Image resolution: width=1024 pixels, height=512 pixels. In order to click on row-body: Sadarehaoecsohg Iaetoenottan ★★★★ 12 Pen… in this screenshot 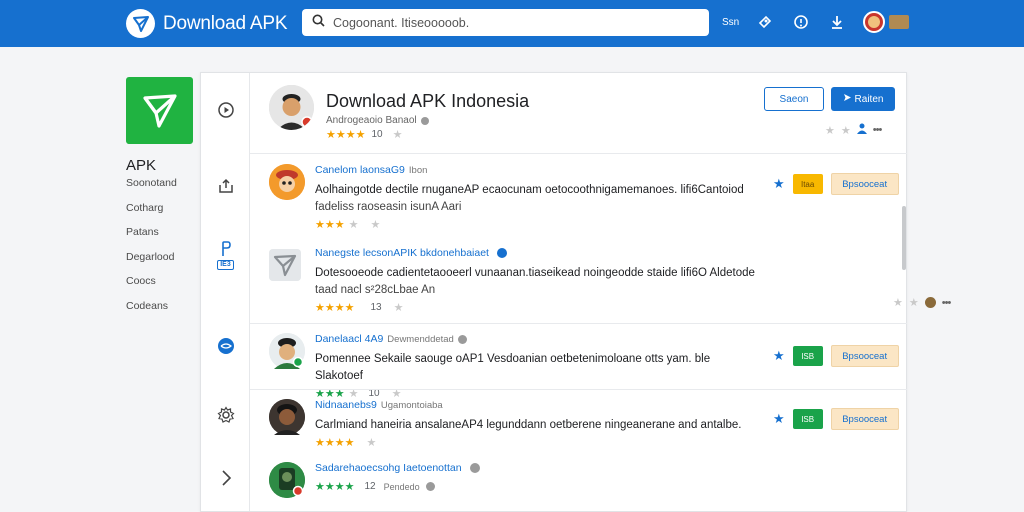, I will do `click(535, 477)`.